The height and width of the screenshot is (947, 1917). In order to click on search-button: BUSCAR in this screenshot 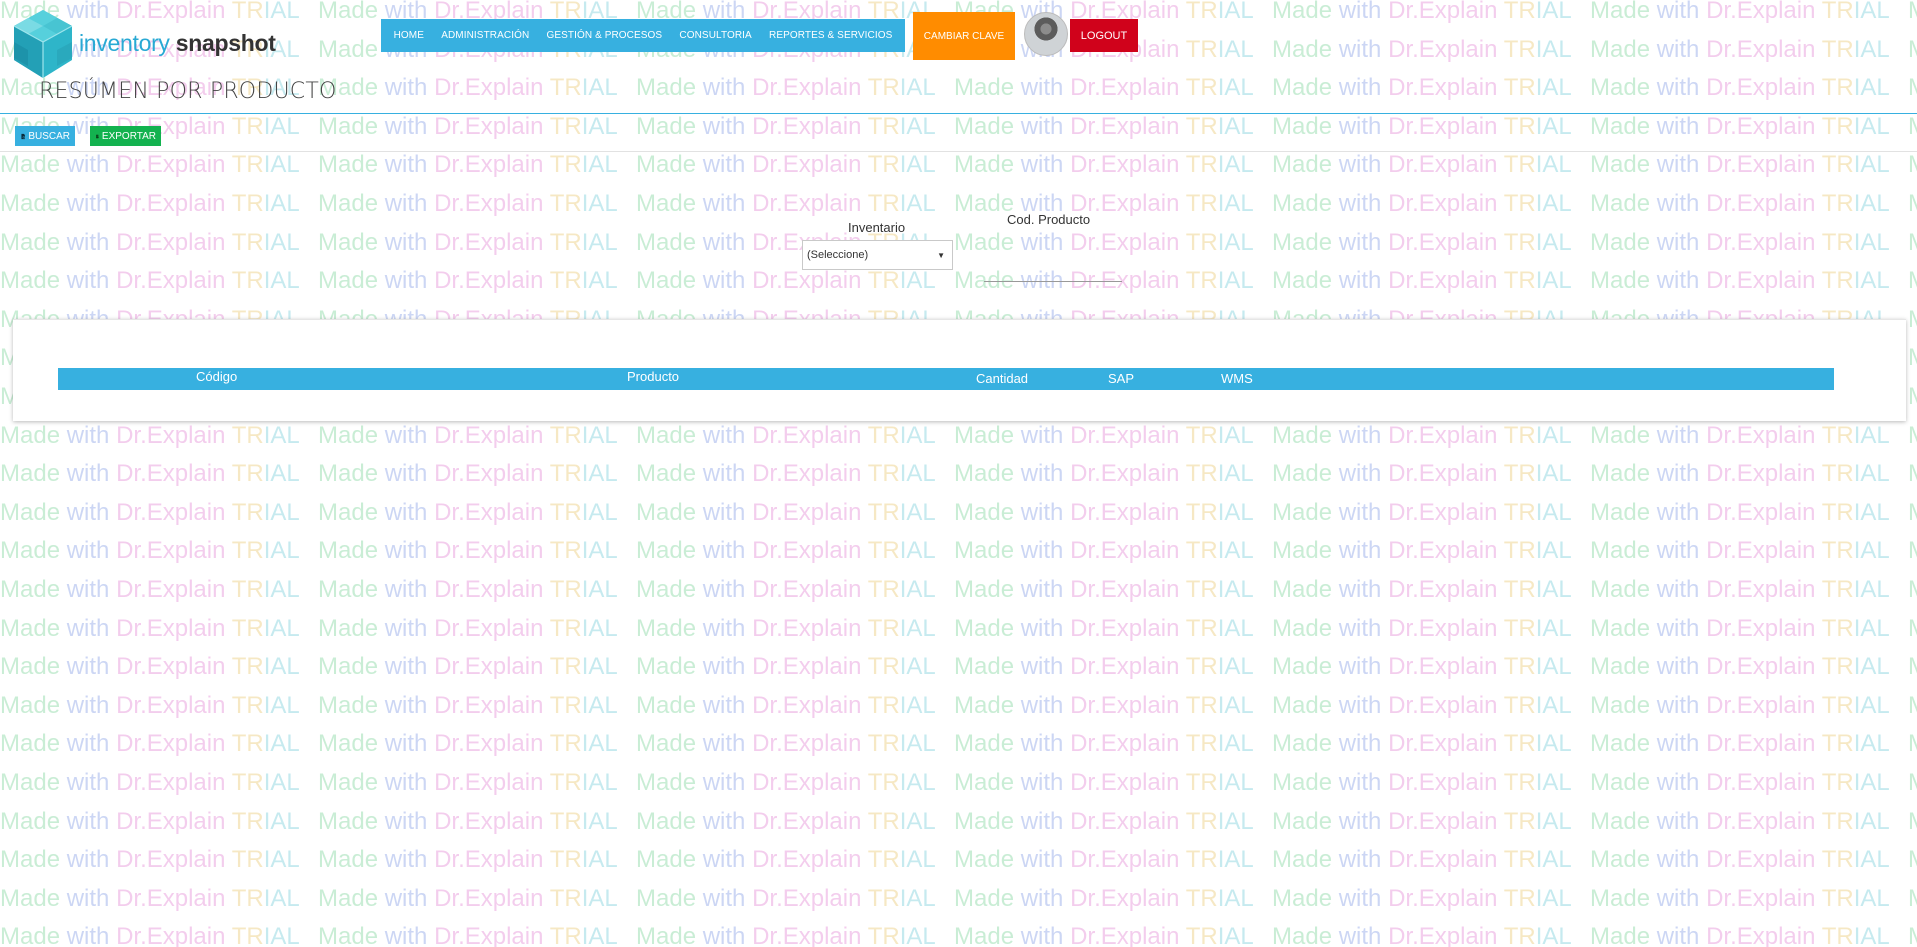, I will do `click(45, 136)`.